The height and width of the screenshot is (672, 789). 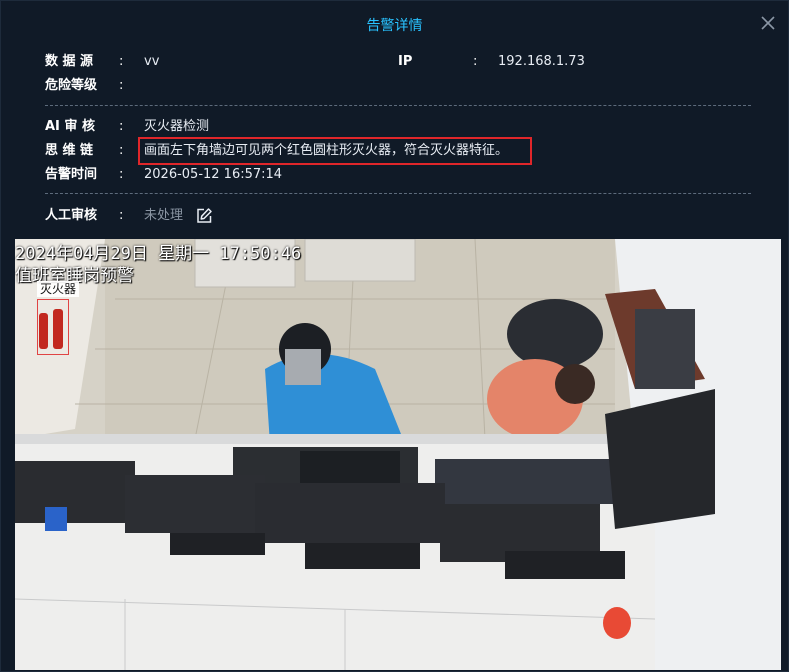 I want to click on risk-label: 危险等级, so click(x=71, y=85).